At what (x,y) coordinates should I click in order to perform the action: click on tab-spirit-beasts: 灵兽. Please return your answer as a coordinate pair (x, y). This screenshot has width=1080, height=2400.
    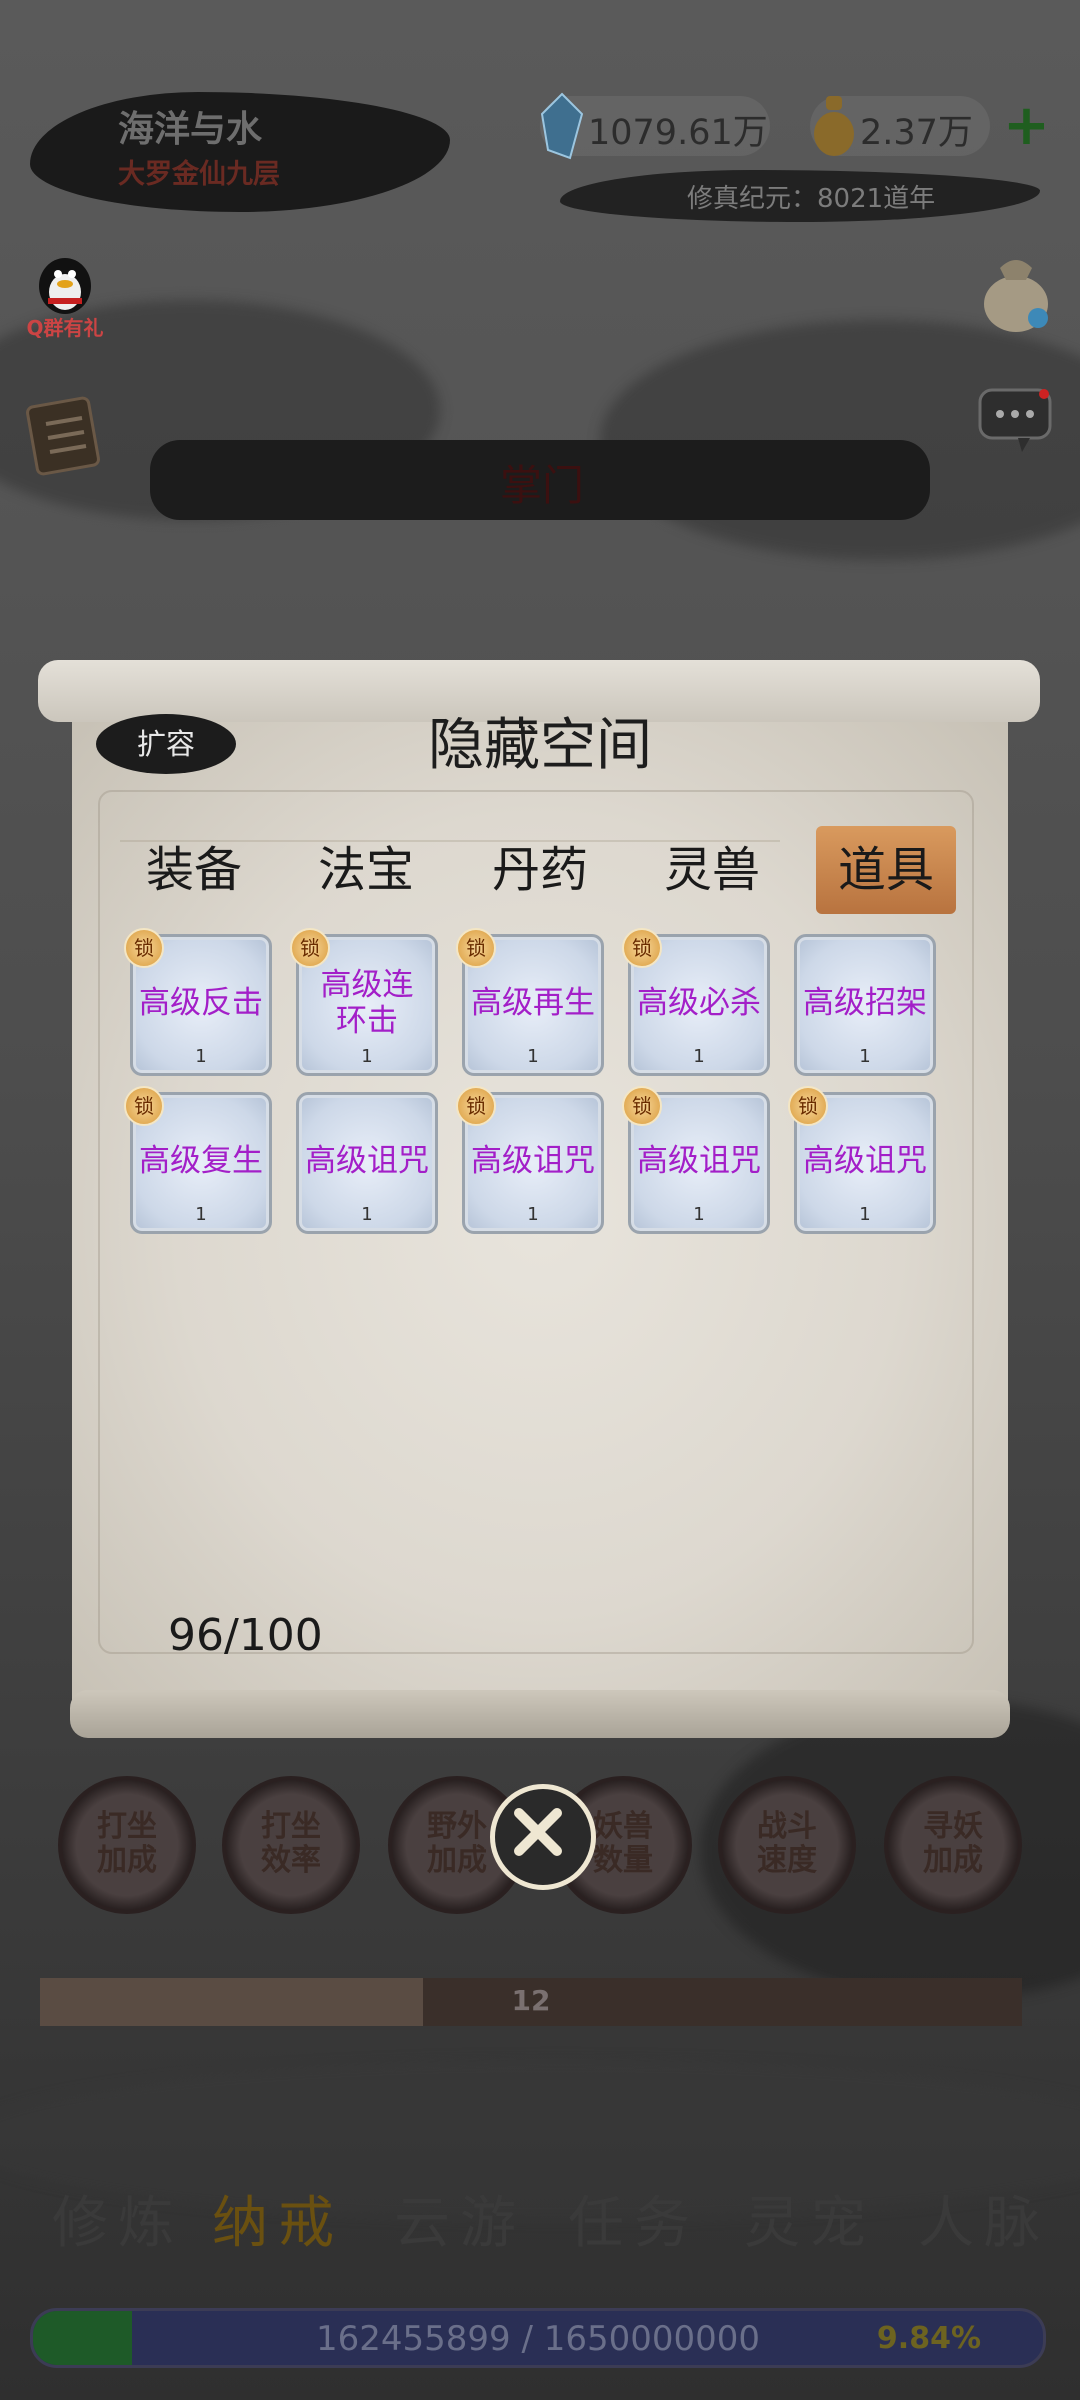
    Looking at the image, I should click on (712, 870).